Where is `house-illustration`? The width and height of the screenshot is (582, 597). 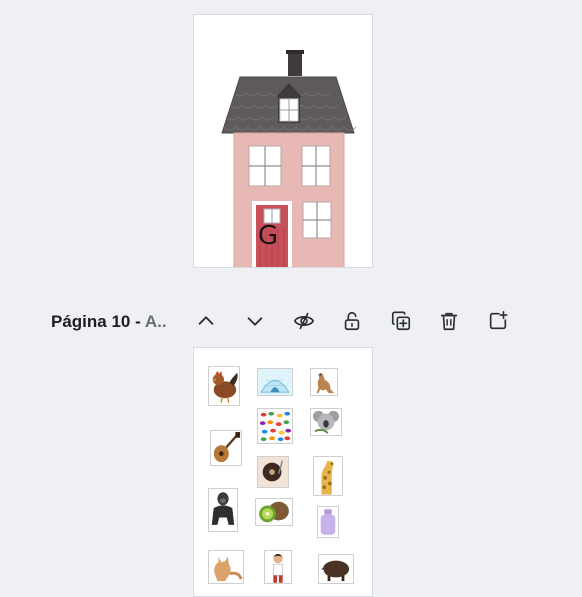 house-illustration is located at coordinates (289, 158).